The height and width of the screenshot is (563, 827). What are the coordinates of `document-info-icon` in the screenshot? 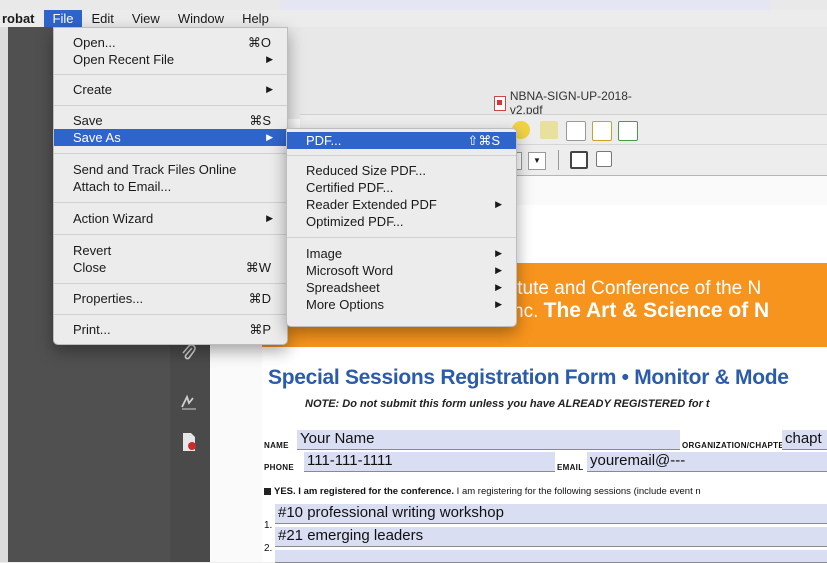 It's located at (189, 443).